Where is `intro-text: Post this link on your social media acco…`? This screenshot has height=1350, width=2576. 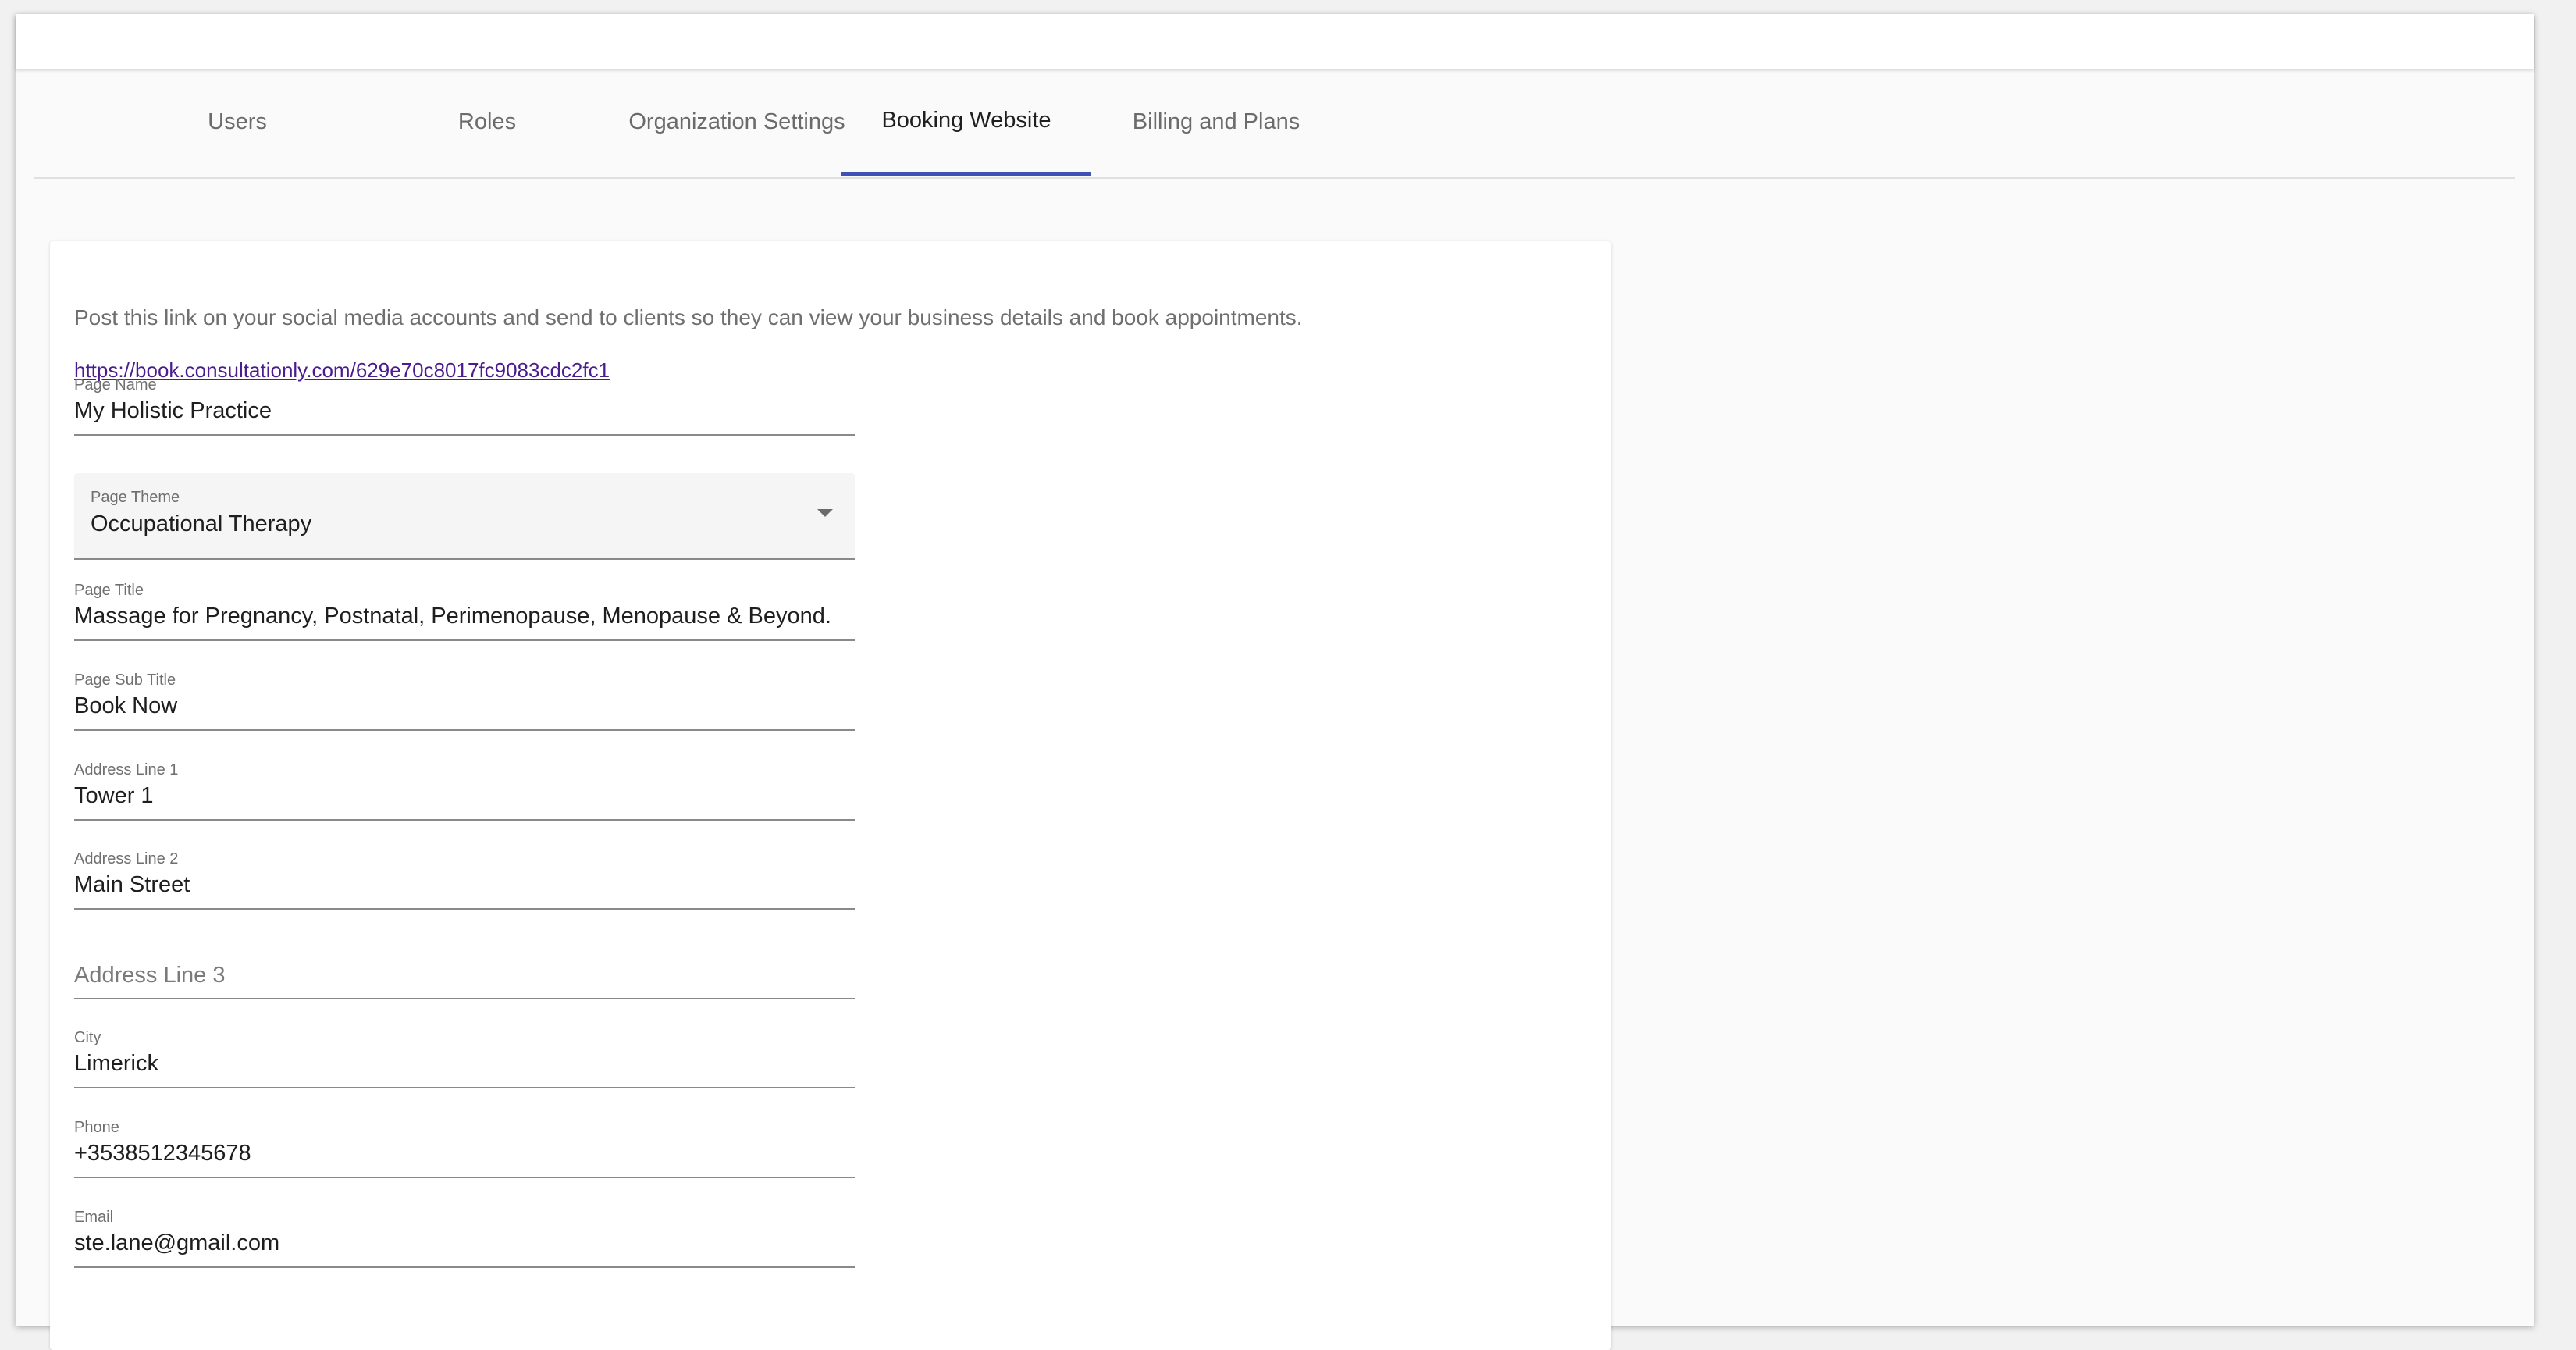
intro-text: Post this link on your social media acco… is located at coordinates (688, 317).